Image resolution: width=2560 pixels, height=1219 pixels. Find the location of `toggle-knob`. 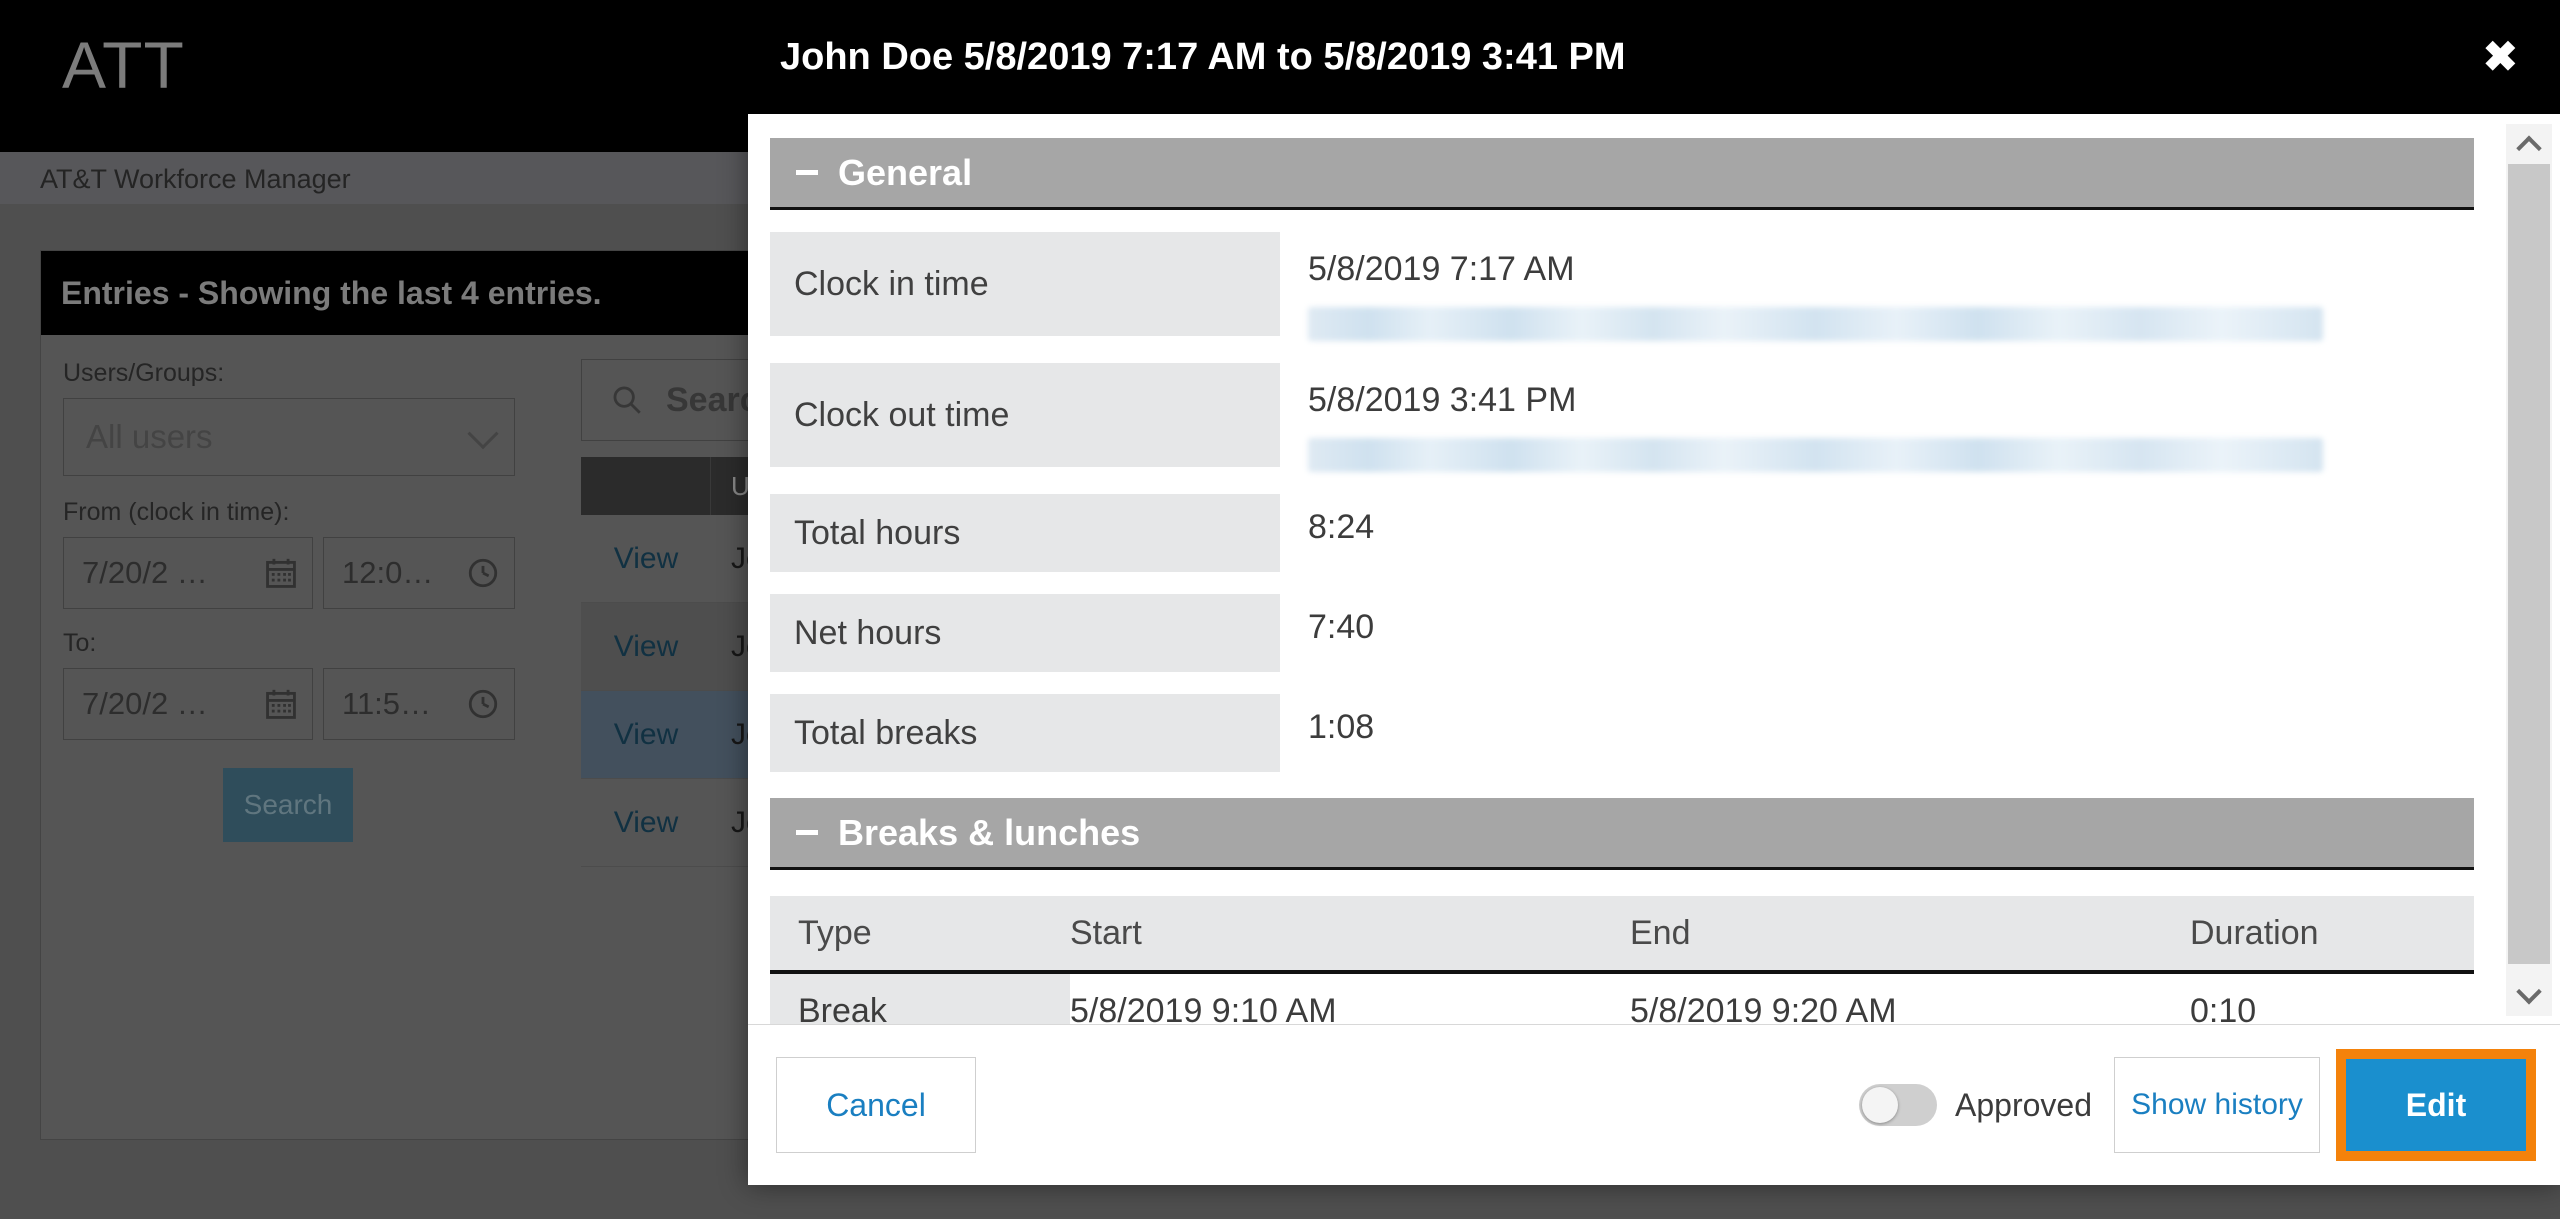

toggle-knob is located at coordinates (1880, 1105).